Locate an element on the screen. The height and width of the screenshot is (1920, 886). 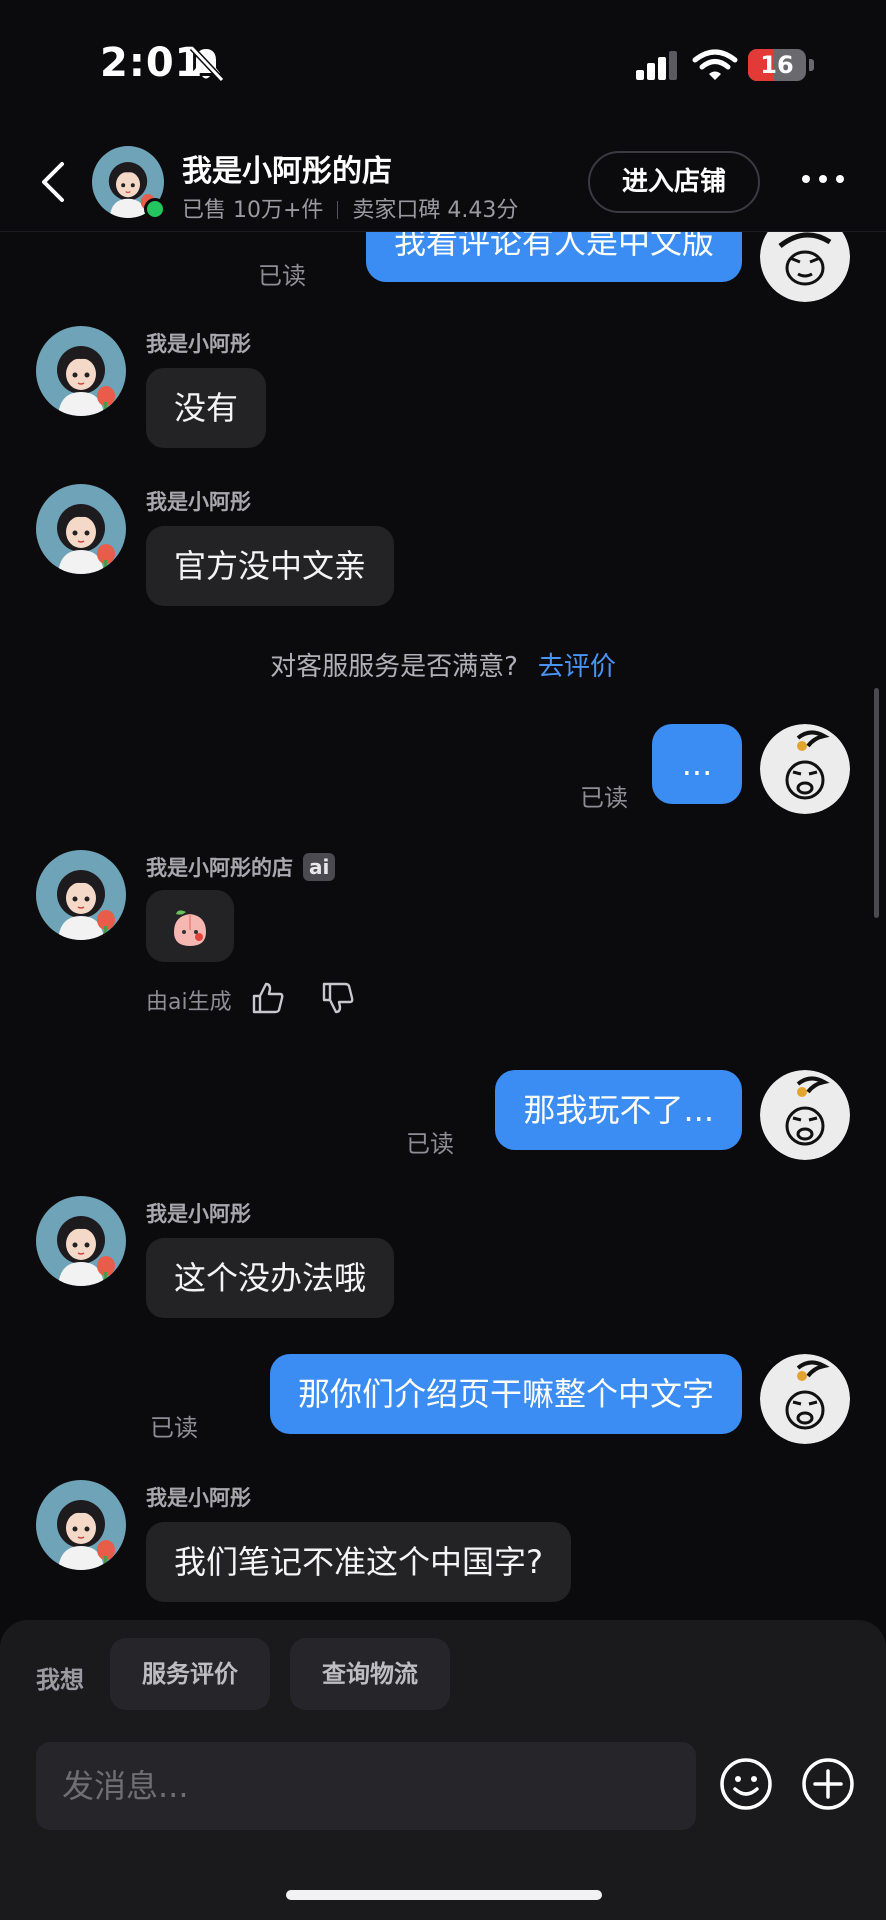
sold-count: 已售 10万+件 is located at coordinates (253, 210).